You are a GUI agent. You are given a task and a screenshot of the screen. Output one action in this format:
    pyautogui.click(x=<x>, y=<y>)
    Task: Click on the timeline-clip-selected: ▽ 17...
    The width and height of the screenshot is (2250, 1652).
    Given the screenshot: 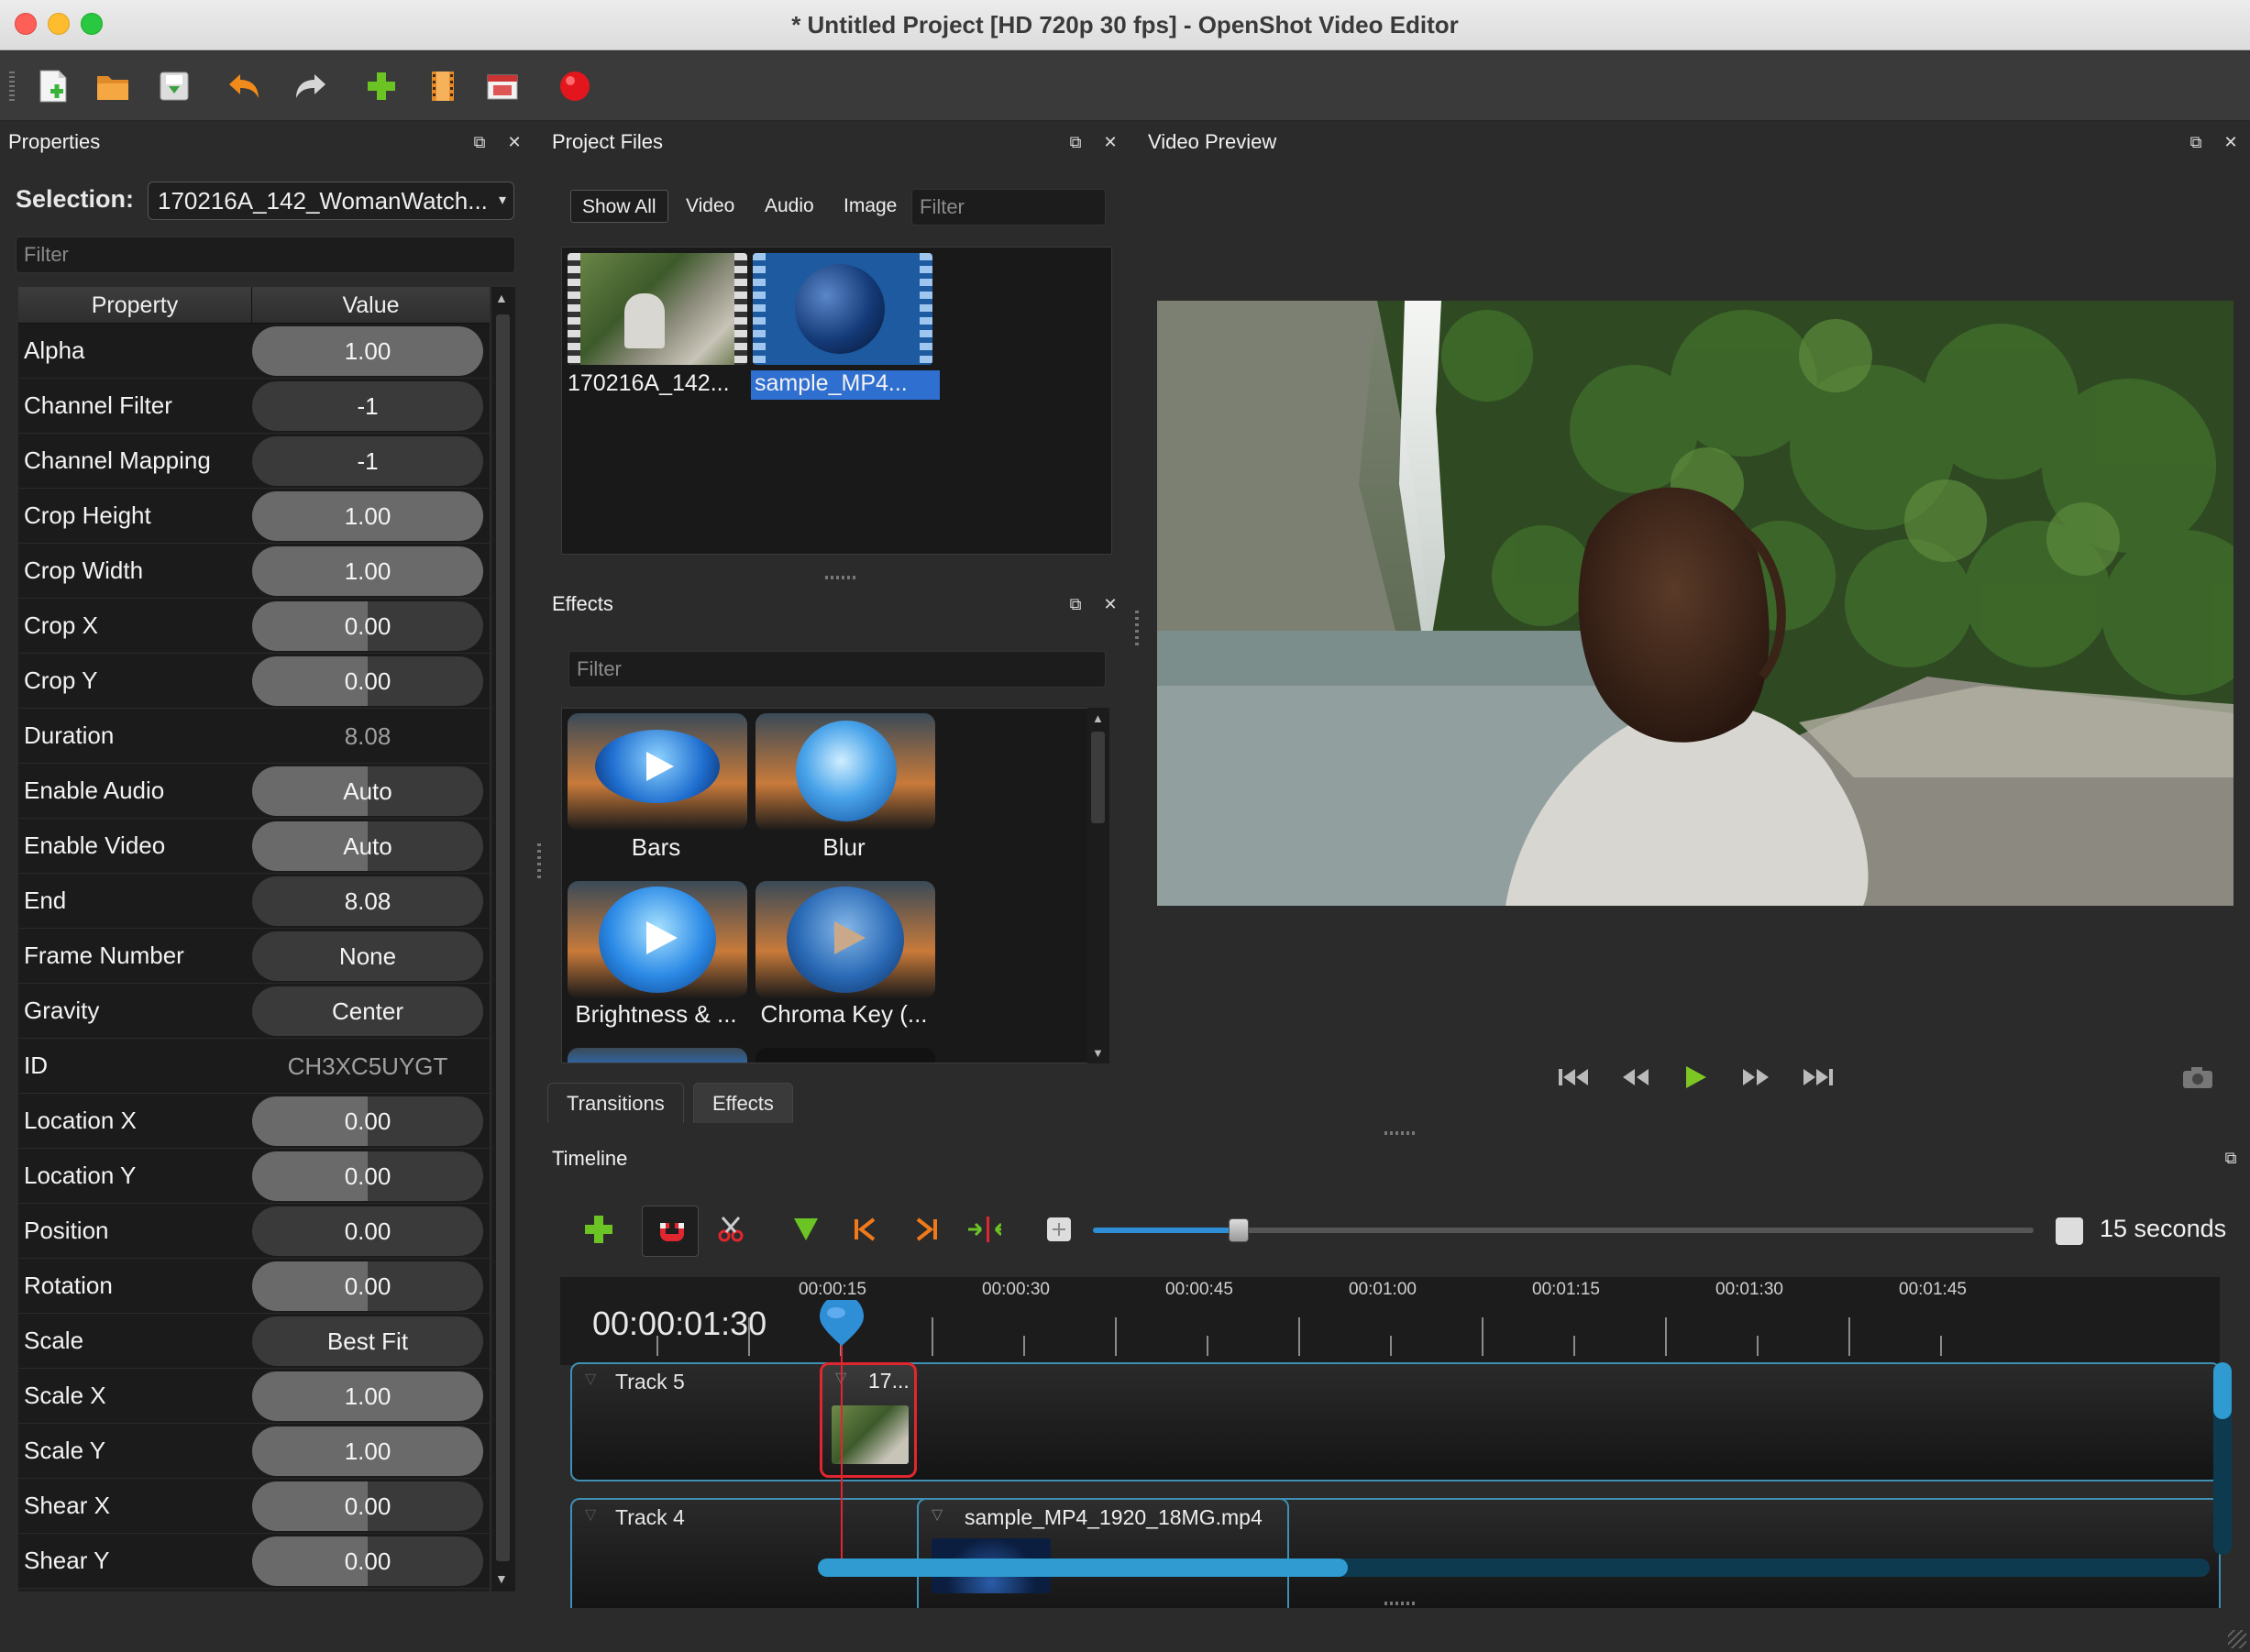 What is the action you would take?
    pyautogui.click(x=868, y=1420)
    